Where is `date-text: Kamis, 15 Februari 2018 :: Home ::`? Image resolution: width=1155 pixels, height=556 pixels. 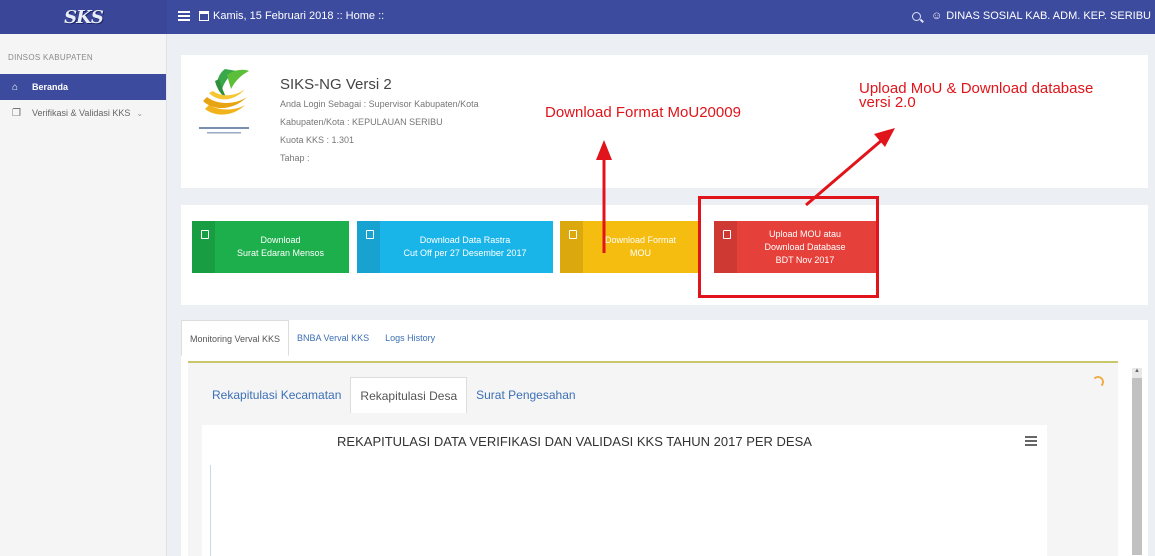 date-text: Kamis, 15 Februari 2018 :: Home :: is located at coordinates (299, 16).